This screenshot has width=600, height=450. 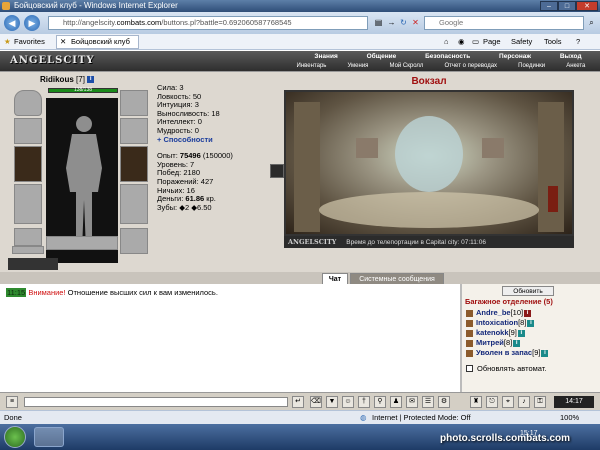 I want to click on tab-system-messages: Системные сообщения, so click(x=397, y=278).